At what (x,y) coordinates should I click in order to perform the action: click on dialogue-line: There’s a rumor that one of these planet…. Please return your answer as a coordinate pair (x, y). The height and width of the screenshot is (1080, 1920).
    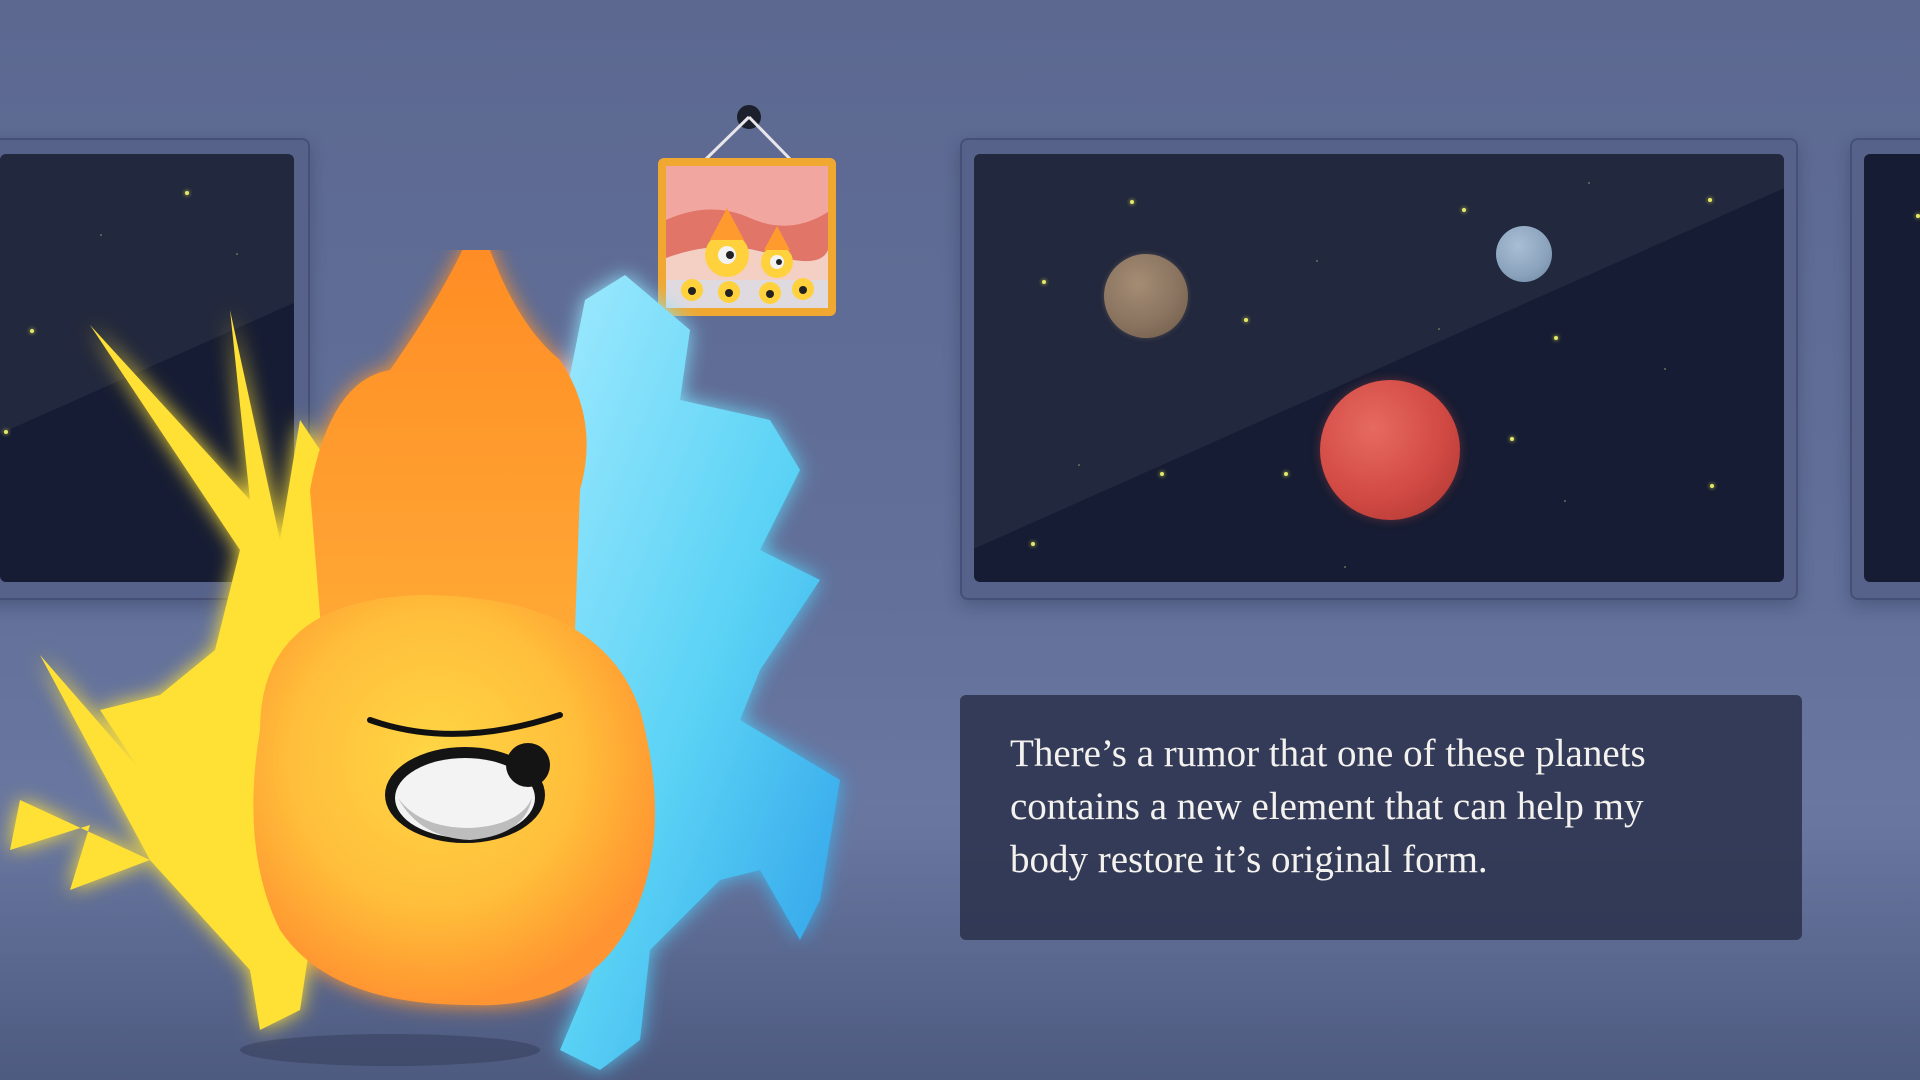
    Looking at the image, I should click on (1328, 753).